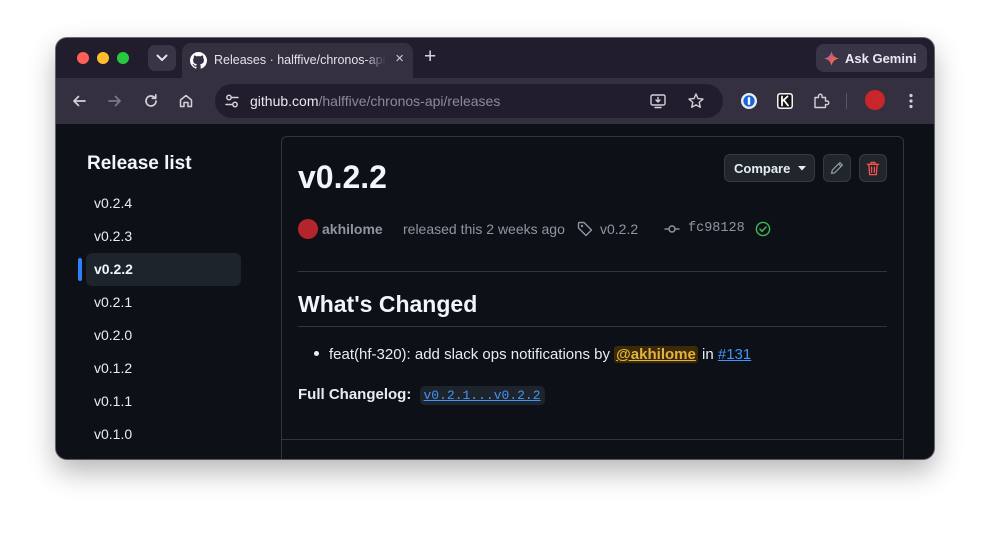 Image resolution: width=990 pixels, height=533 pixels. What do you see at coordinates (399, 58) in the screenshot?
I see `close-tab-icon: ×` at bounding box center [399, 58].